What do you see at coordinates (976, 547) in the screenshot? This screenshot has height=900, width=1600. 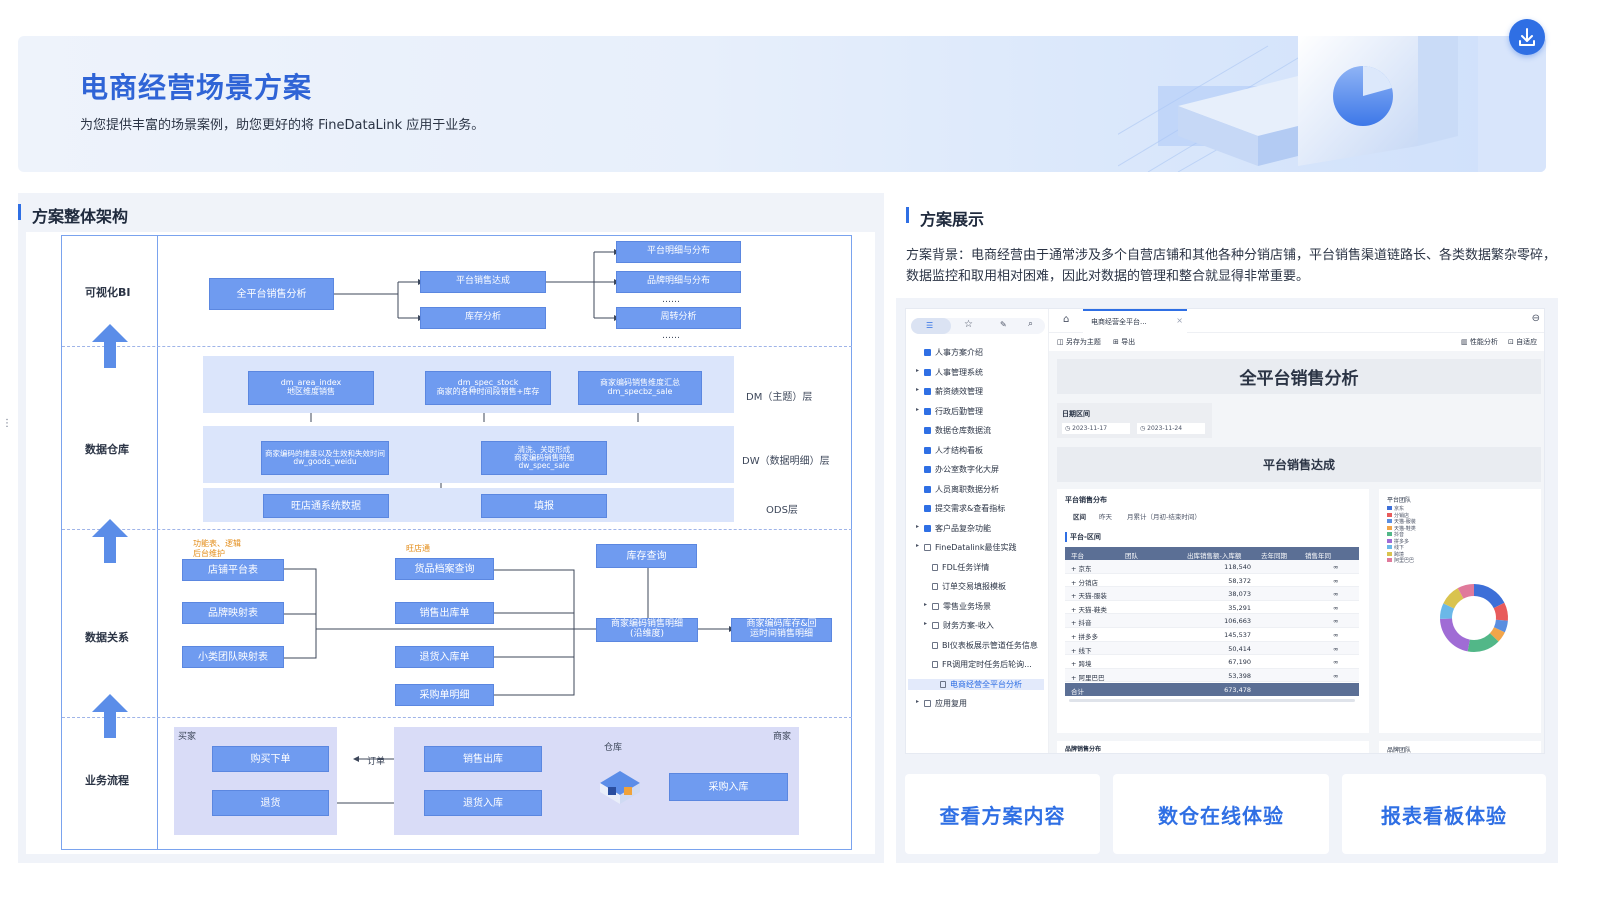 I see `tree-item-label: FineDatalink最佳实践` at bounding box center [976, 547].